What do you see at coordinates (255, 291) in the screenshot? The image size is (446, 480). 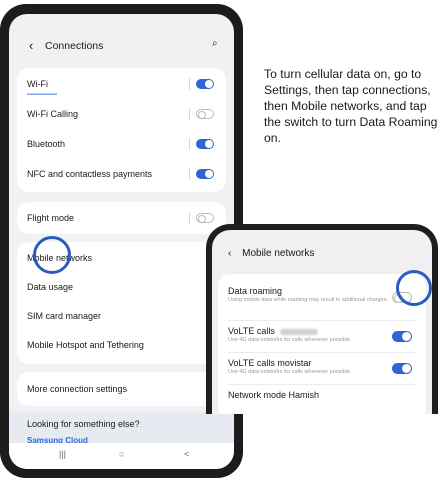 I see `row-label: Data roaming` at bounding box center [255, 291].